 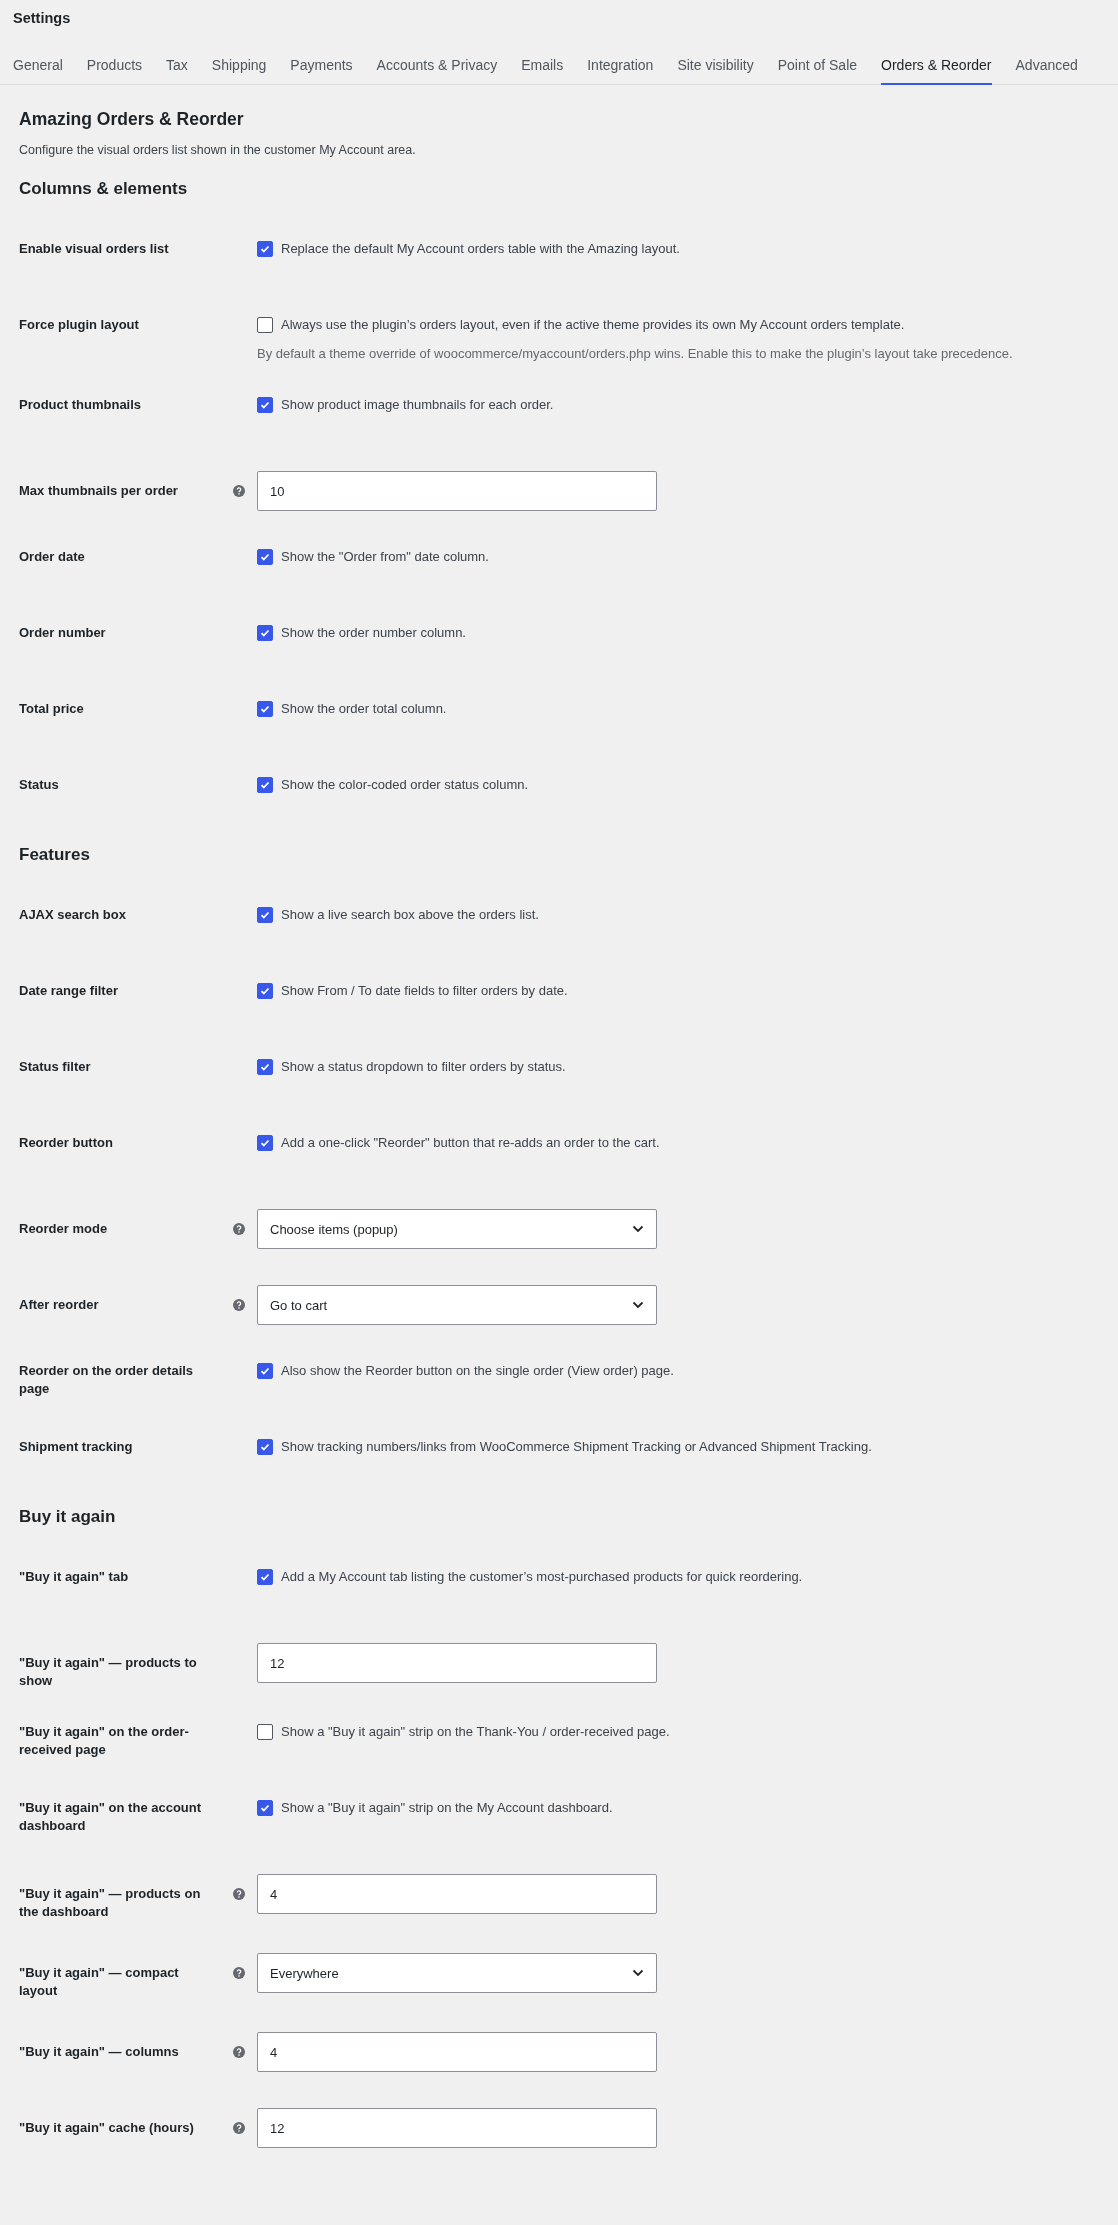 I want to click on field-label: Status filter, so click(x=55, y=1067).